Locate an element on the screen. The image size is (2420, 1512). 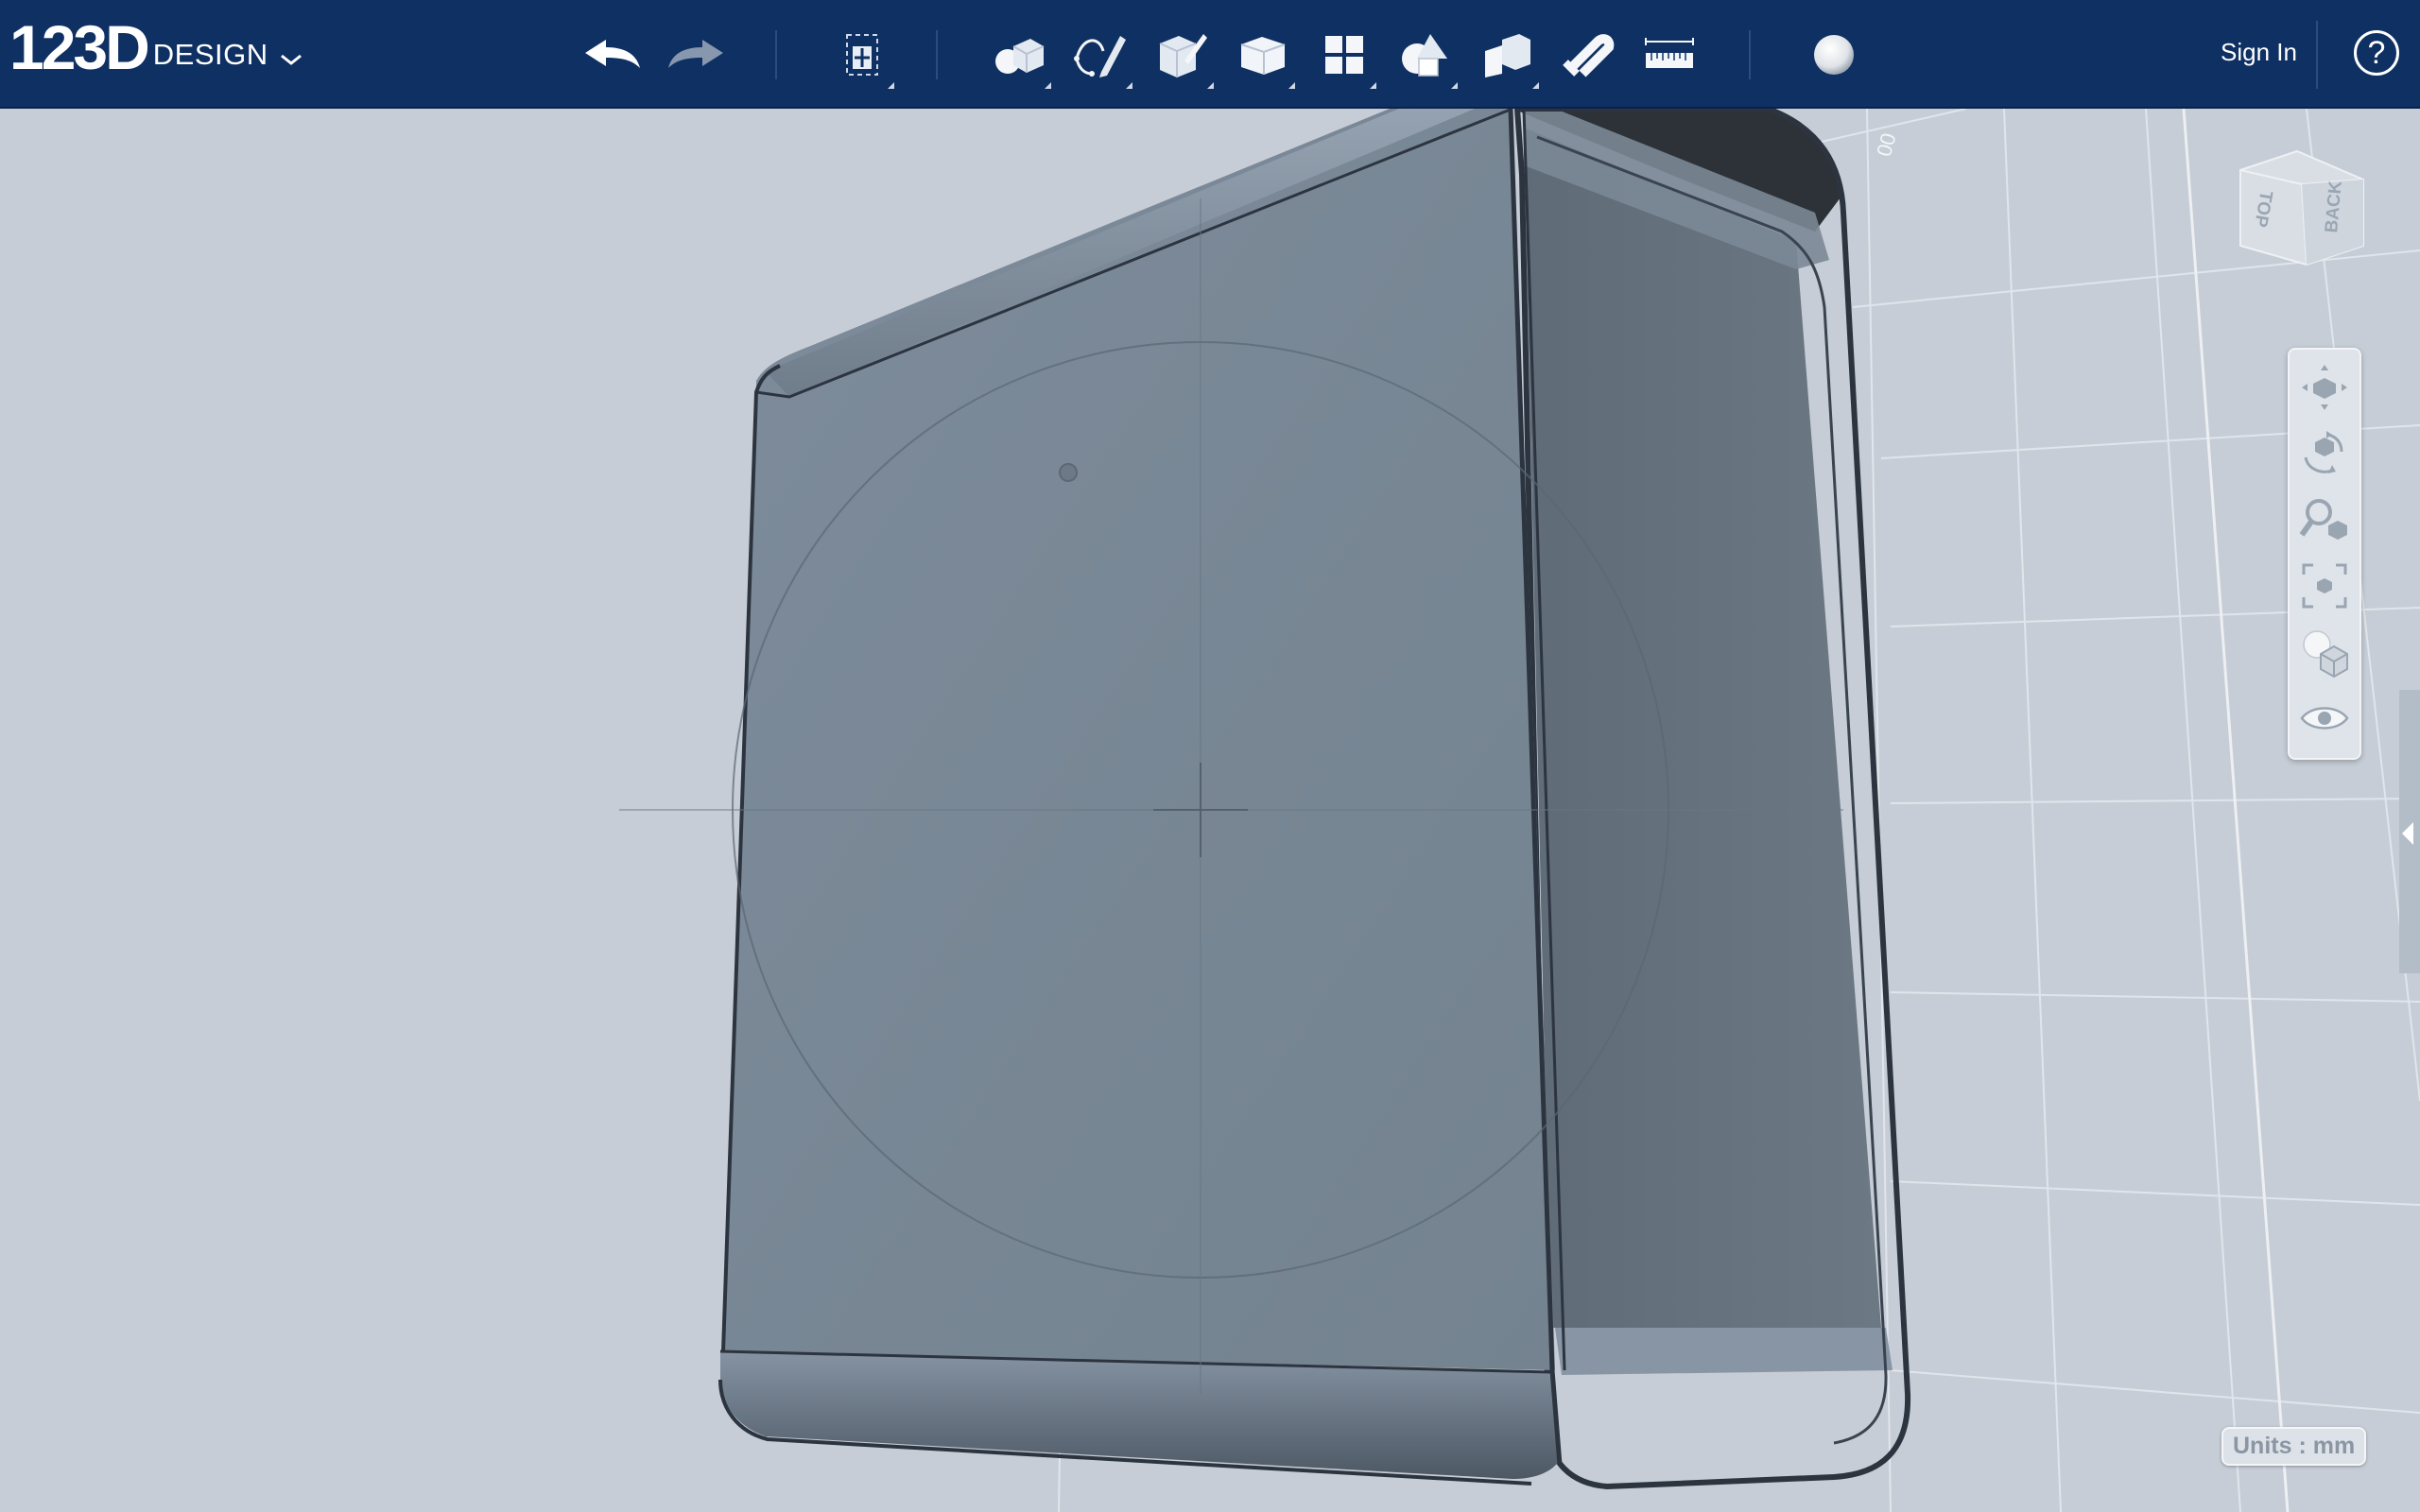
transform-icon is located at coordinates (862, 55).